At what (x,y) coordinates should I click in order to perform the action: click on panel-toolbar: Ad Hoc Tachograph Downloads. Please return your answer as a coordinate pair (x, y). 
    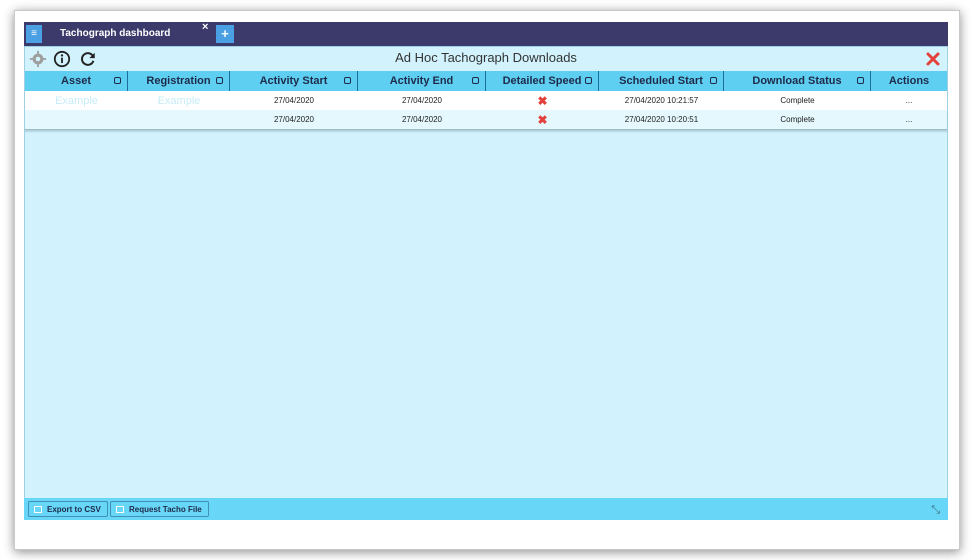
    Looking at the image, I should click on (486, 59).